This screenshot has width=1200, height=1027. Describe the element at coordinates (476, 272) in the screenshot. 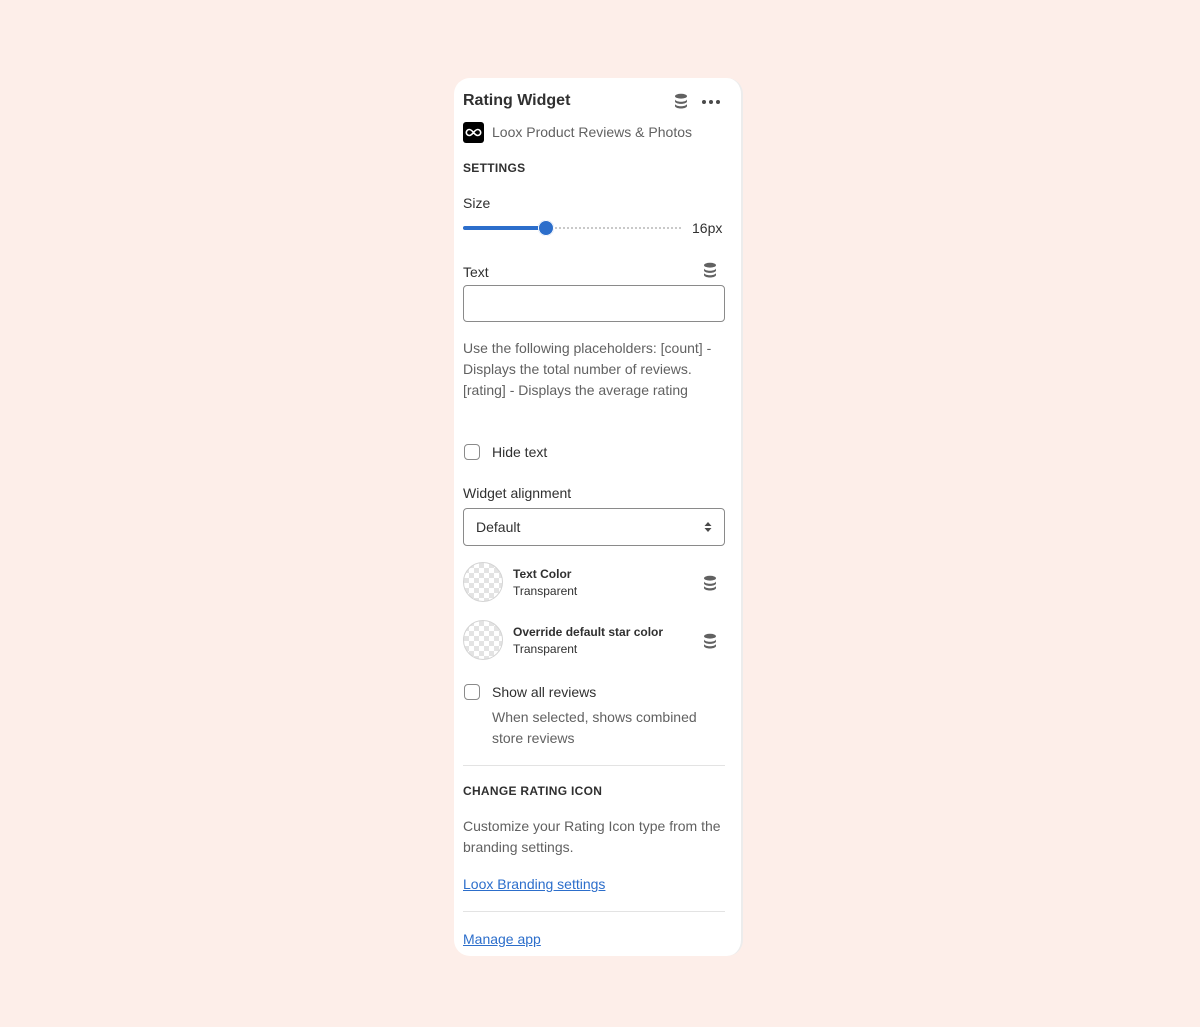

I see `text-label: Text` at that location.